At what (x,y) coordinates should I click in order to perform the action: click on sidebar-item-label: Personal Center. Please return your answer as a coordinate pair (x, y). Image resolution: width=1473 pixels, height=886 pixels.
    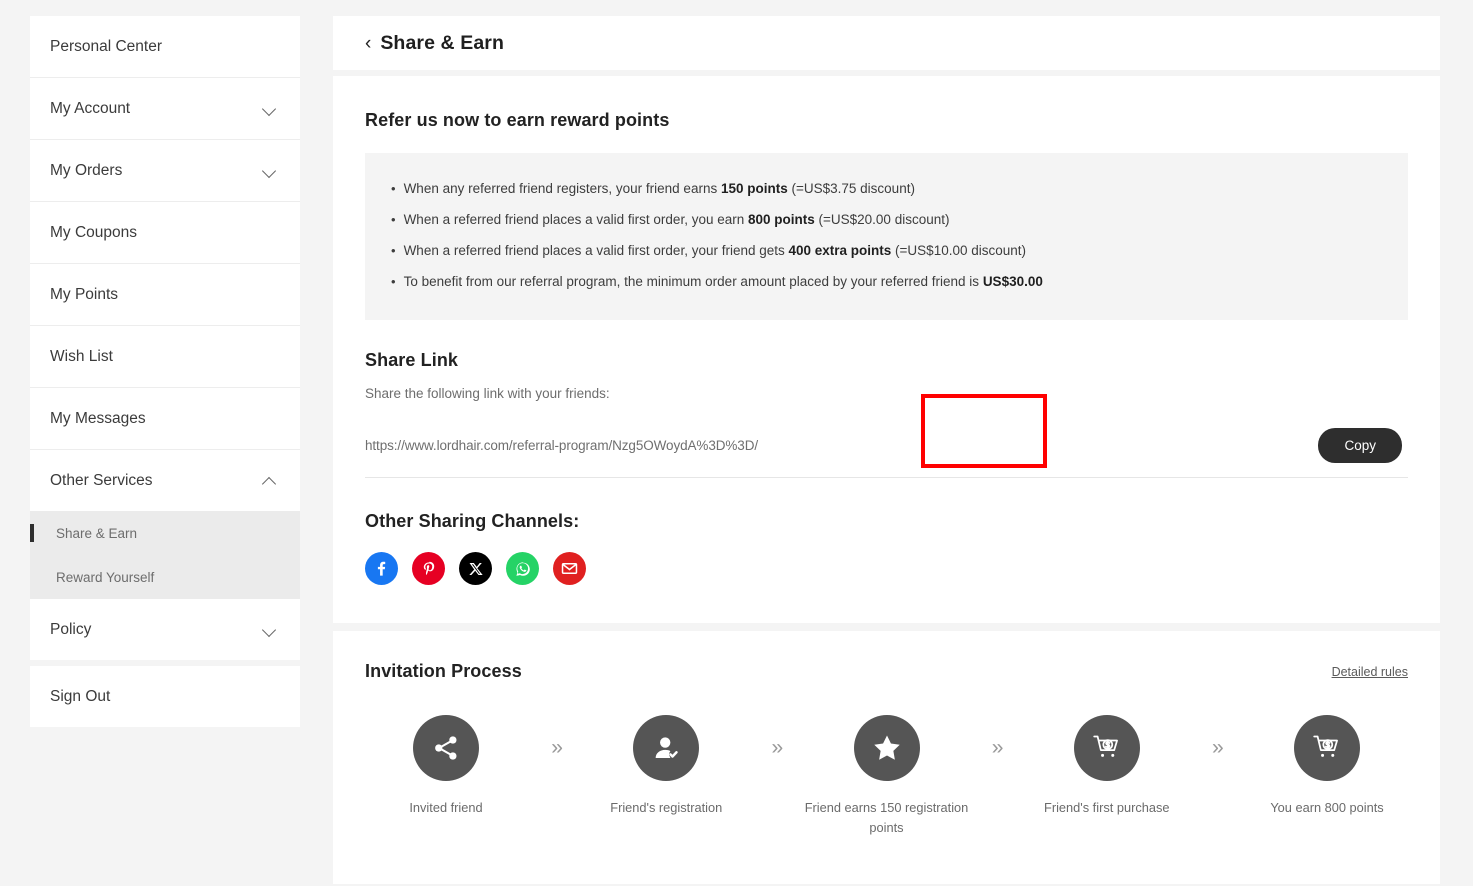
    Looking at the image, I should click on (106, 46).